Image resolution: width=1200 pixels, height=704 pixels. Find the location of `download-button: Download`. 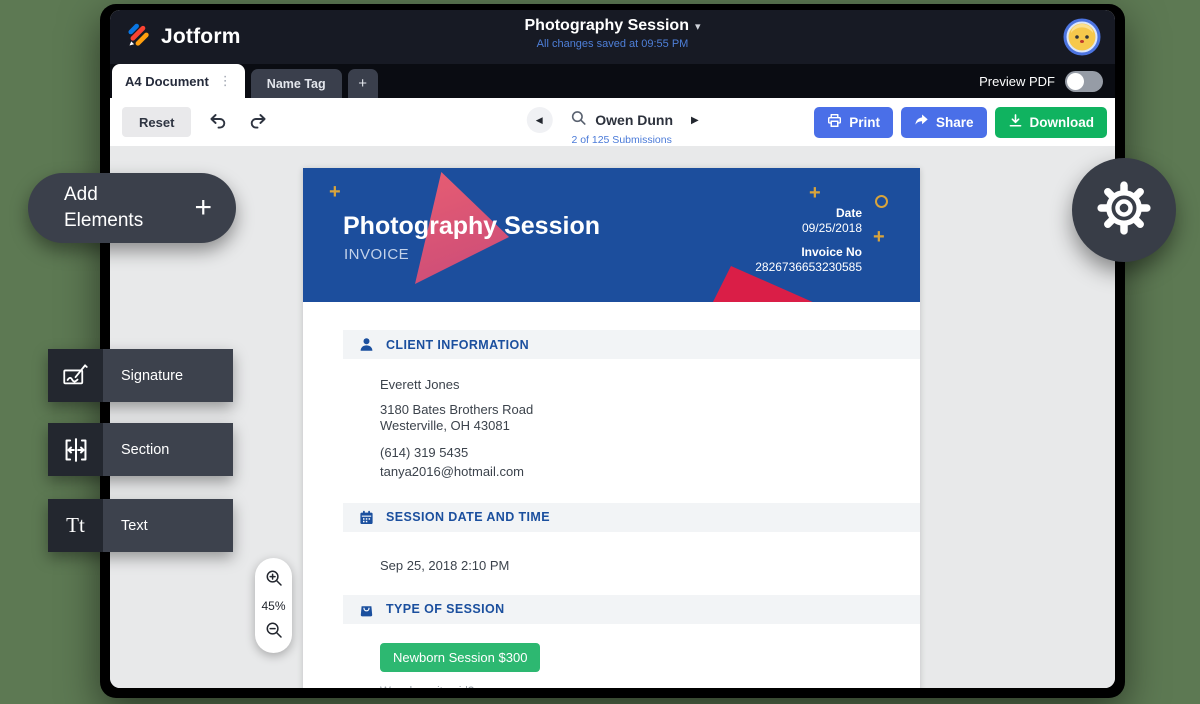

download-button: Download is located at coordinates (1050, 122).